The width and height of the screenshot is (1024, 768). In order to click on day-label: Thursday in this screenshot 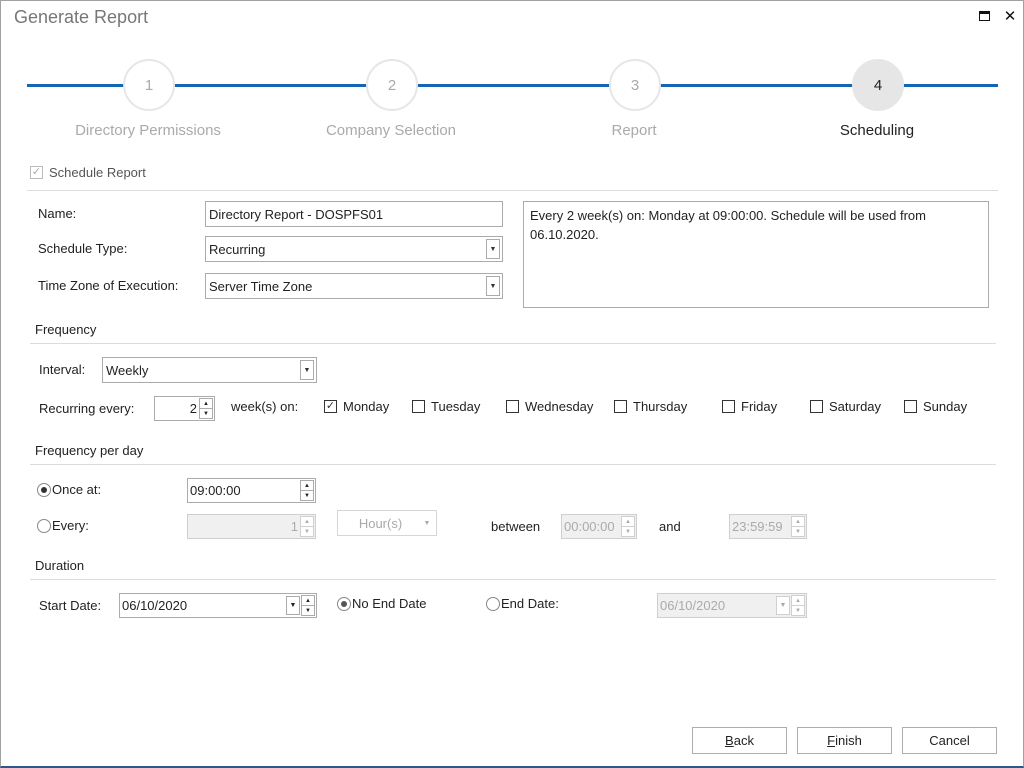, I will do `click(660, 406)`.